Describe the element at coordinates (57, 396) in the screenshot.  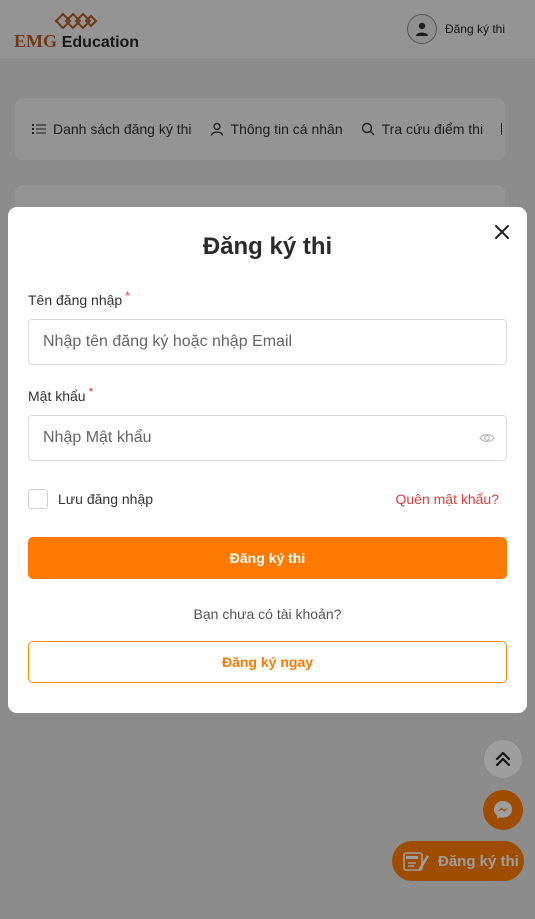
I see `password-label-text: Mật khẩu` at that location.